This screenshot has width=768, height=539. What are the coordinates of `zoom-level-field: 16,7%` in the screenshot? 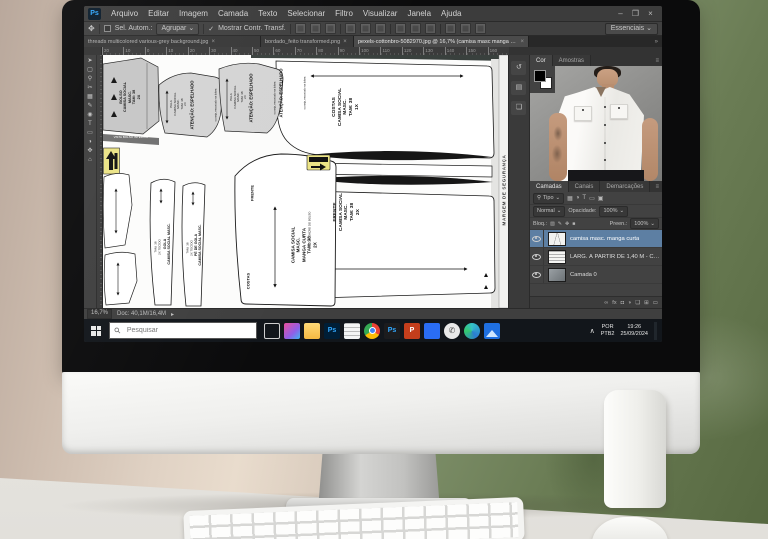 It's located at (100, 314).